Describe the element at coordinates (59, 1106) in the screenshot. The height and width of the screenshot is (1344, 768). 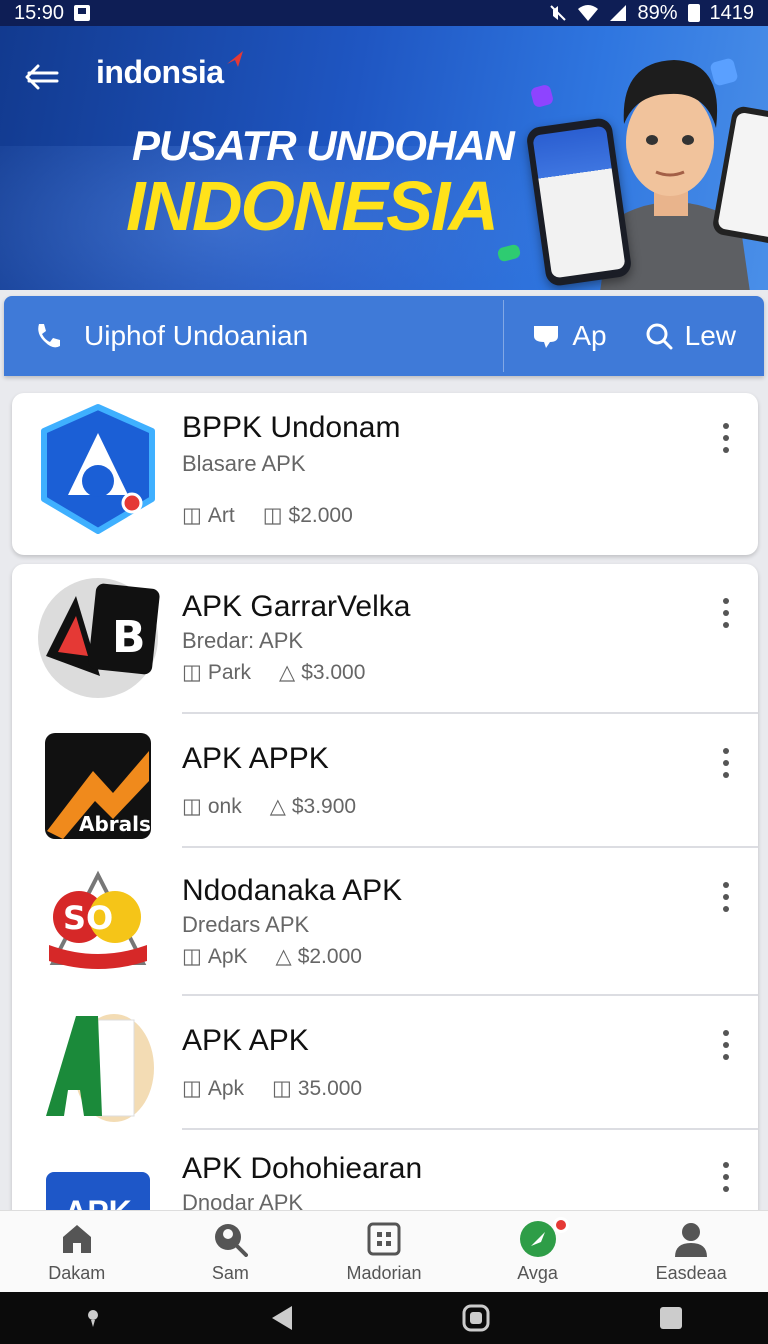
I see `app-icon-letter: A` at that location.